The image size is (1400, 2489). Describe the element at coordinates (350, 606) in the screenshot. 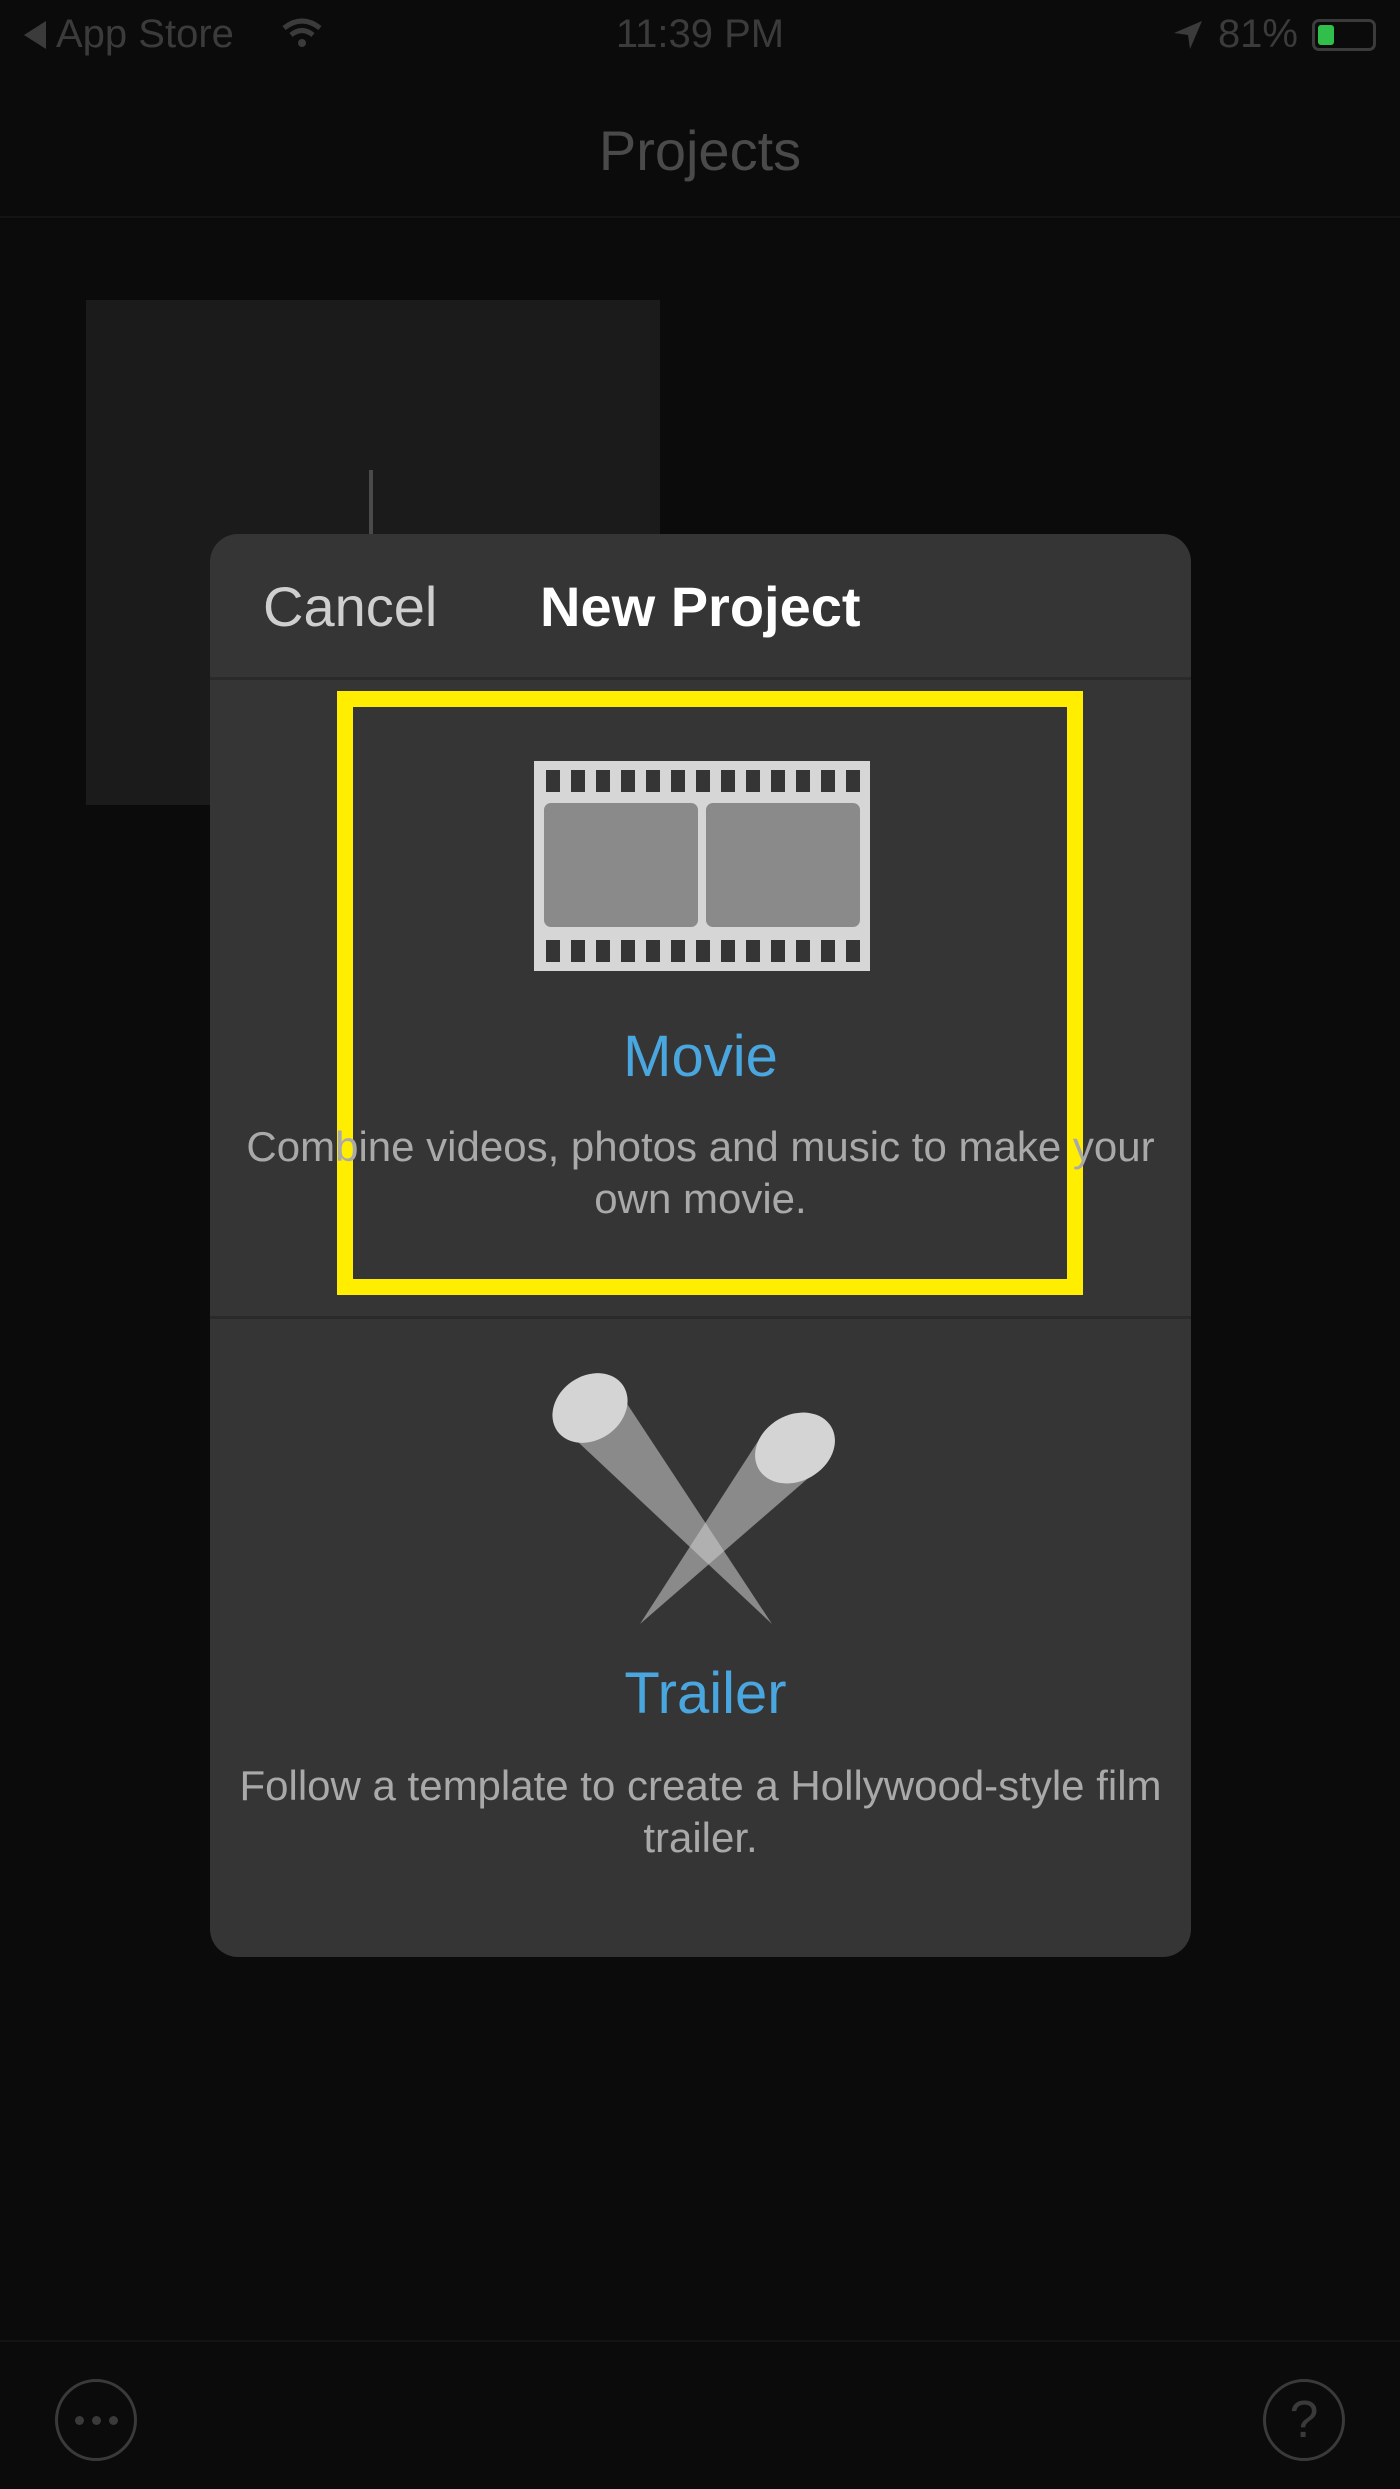

I see `cancel-button: Cancel` at that location.